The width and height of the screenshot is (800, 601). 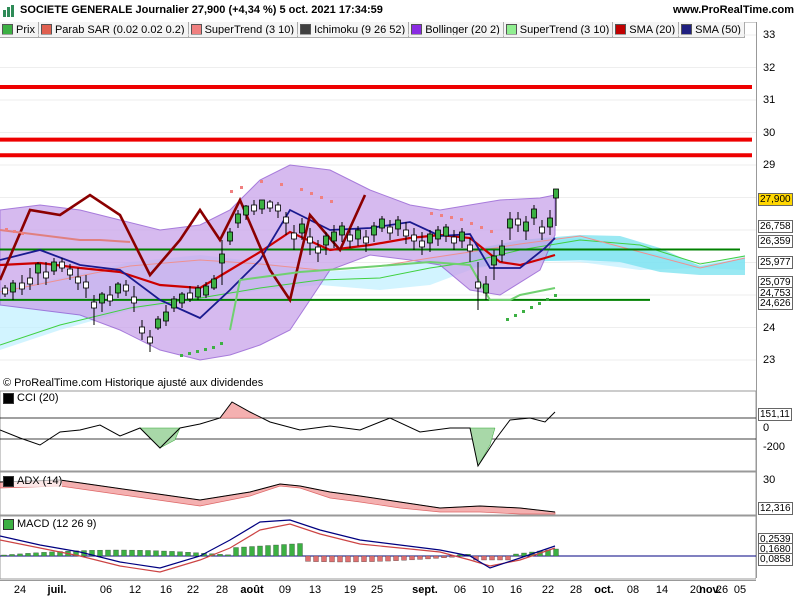 I want to click on price-tick: 32, so click(x=769, y=67).